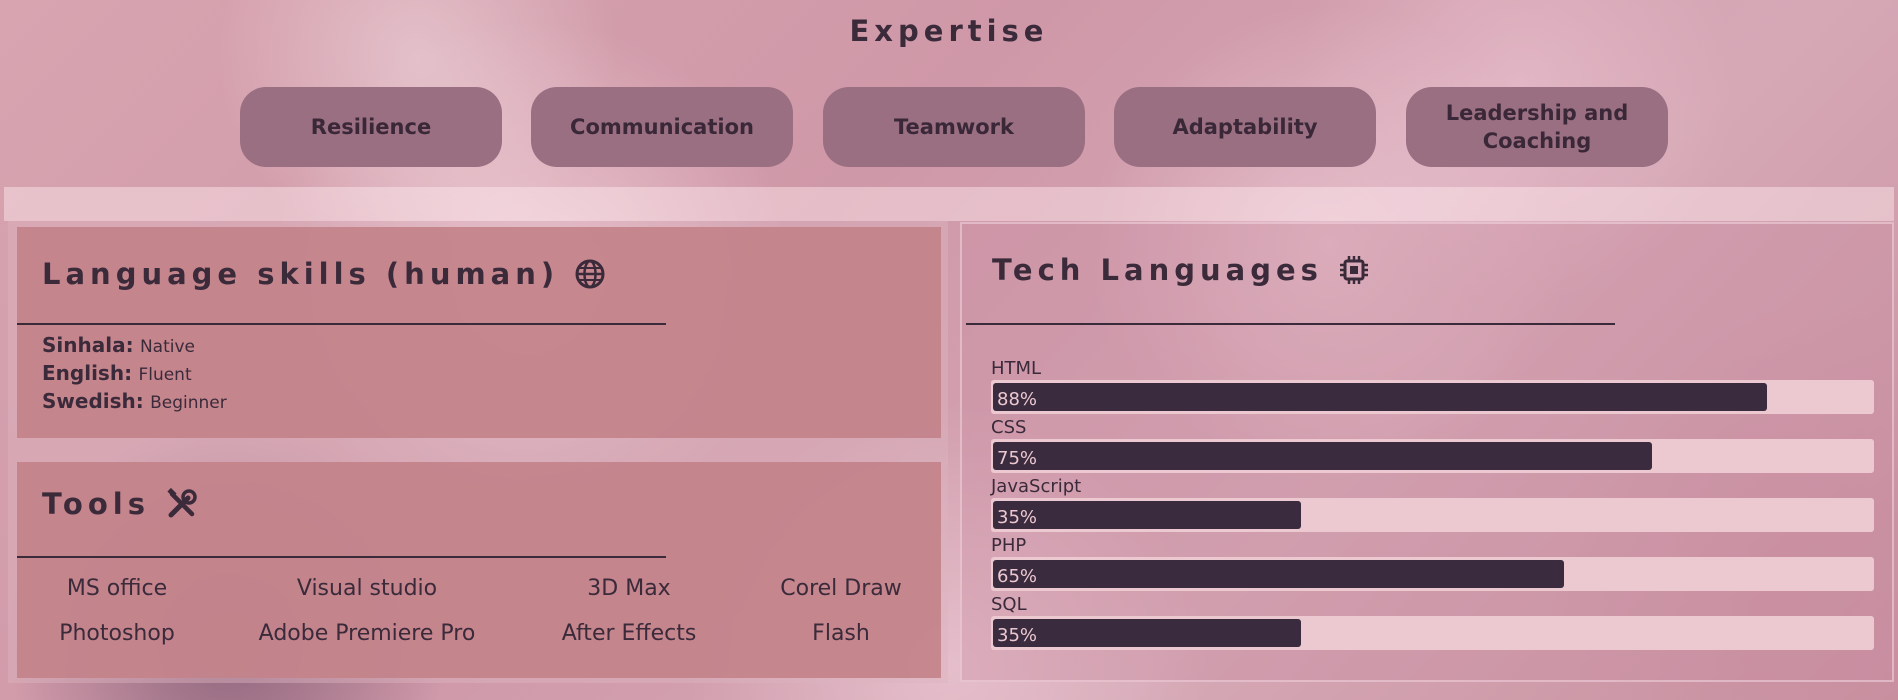  What do you see at coordinates (1322, 456) in the screenshot?
I see `skill-bar-fill: 75%` at bounding box center [1322, 456].